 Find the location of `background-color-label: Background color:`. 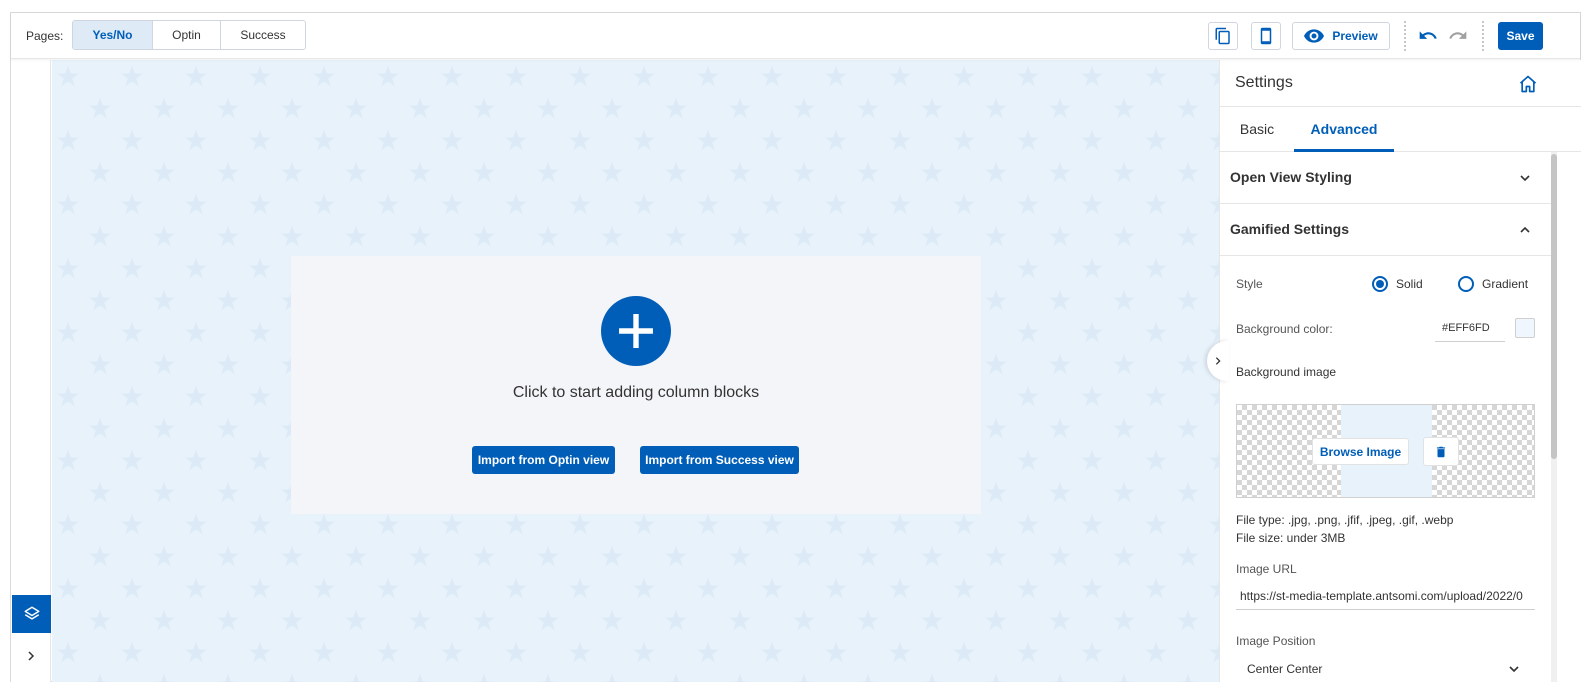

background-color-label: Background color: is located at coordinates (1284, 329).